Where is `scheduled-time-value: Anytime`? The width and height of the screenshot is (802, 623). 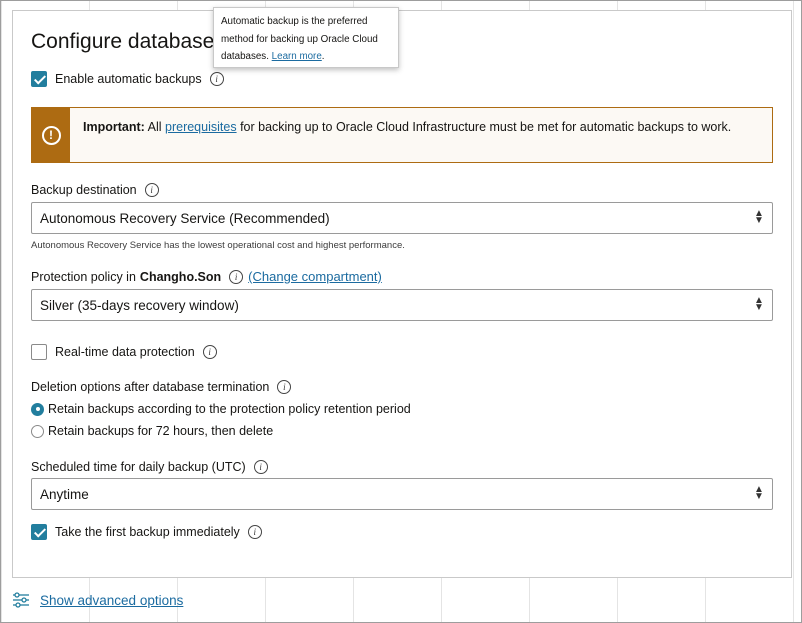
scheduled-time-value: Anytime is located at coordinates (64, 494).